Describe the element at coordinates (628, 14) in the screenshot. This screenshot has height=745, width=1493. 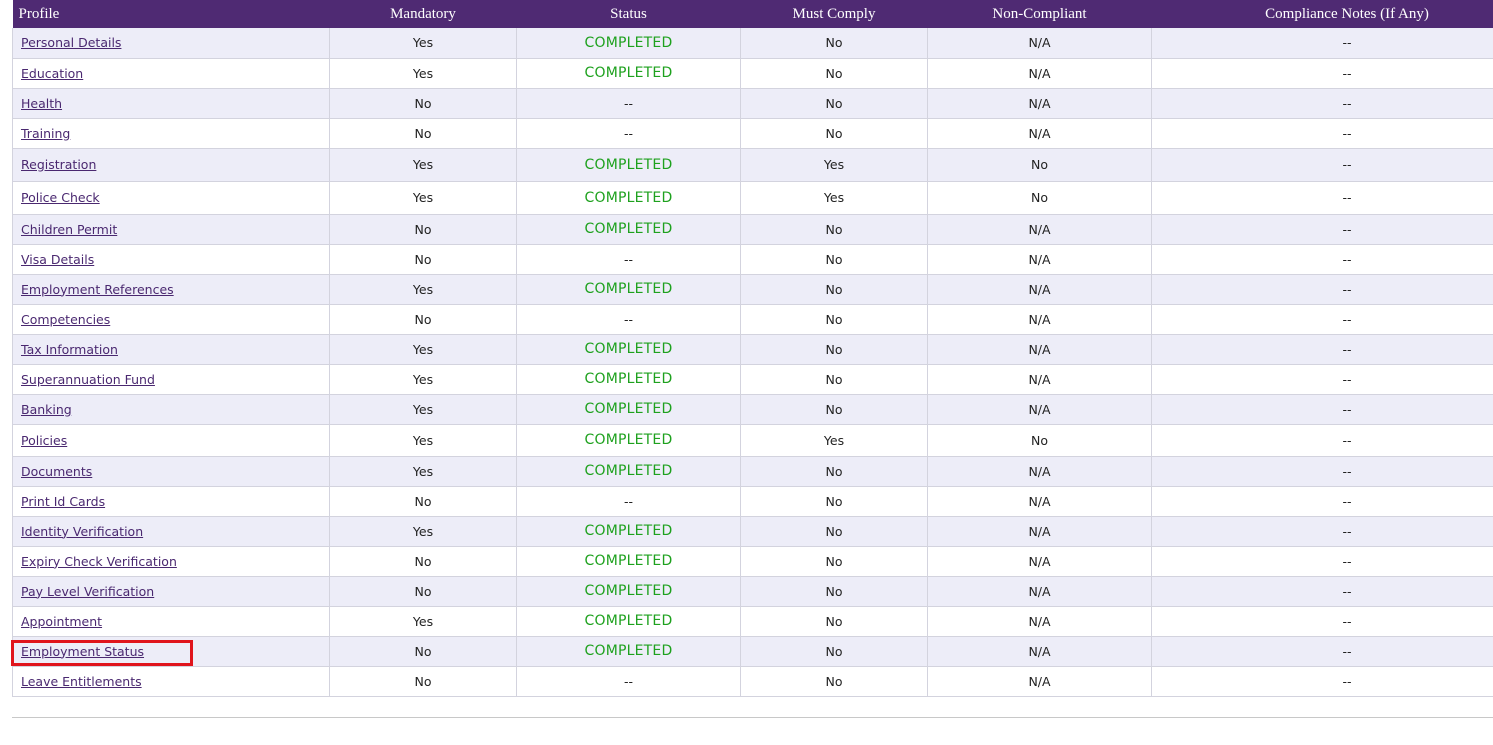
I see `header-status: Status` at that location.